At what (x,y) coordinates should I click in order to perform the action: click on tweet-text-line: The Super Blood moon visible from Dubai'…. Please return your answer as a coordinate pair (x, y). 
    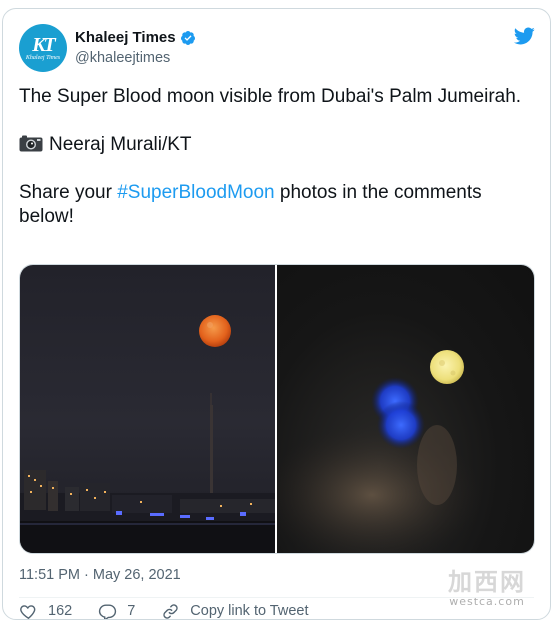
    Looking at the image, I should click on (270, 96).